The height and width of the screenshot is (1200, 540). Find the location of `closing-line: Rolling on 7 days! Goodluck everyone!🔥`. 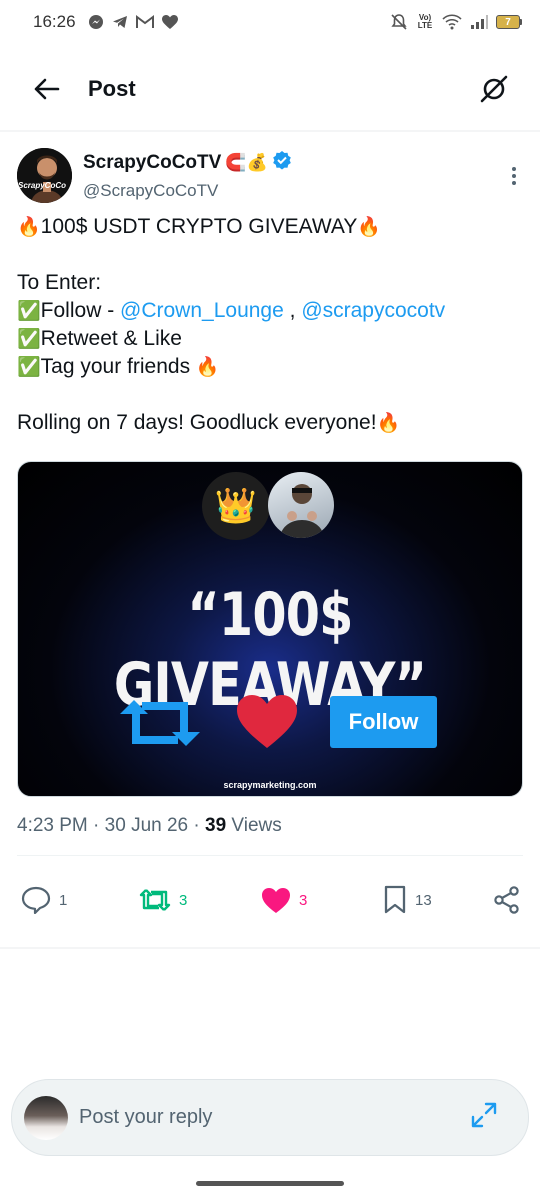

closing-line: Rolling on 7 days! Goodluck everyone!🔥 is located at coordinates (270, 423).